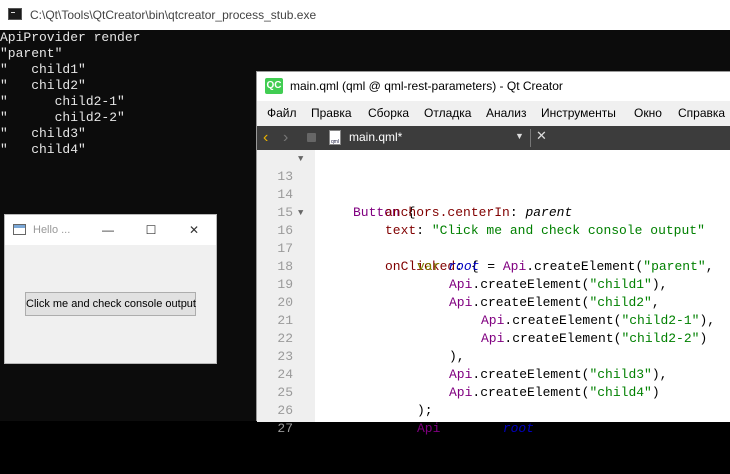 Image resolution: width=730 pixels, height=474 pixels. I want to click on code-line: 22 ),, so click(493, 338).